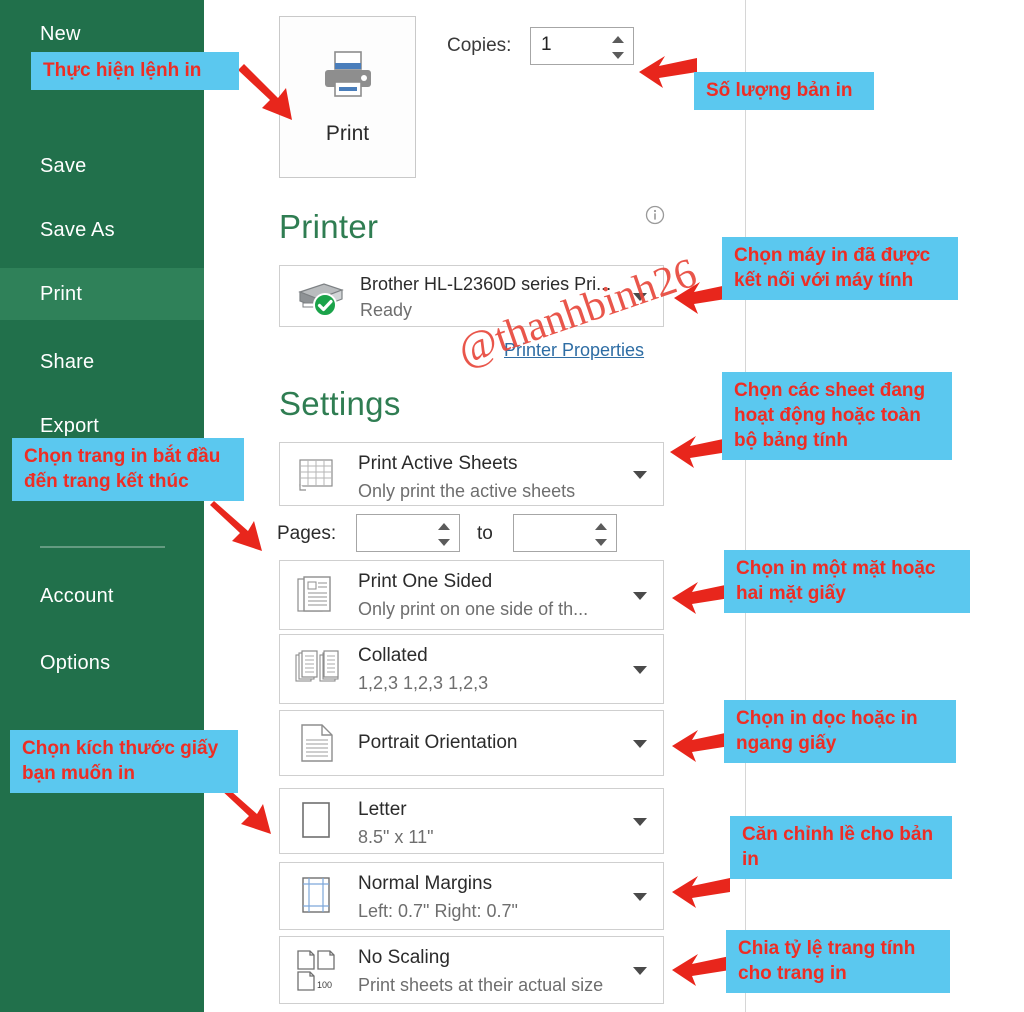 This screenshot has width=1024, height=1012. What do you see at coordinates (340, 403) in the screenshot?
I see `settings-section-heading: Settings` at bounding box center [340, 403].